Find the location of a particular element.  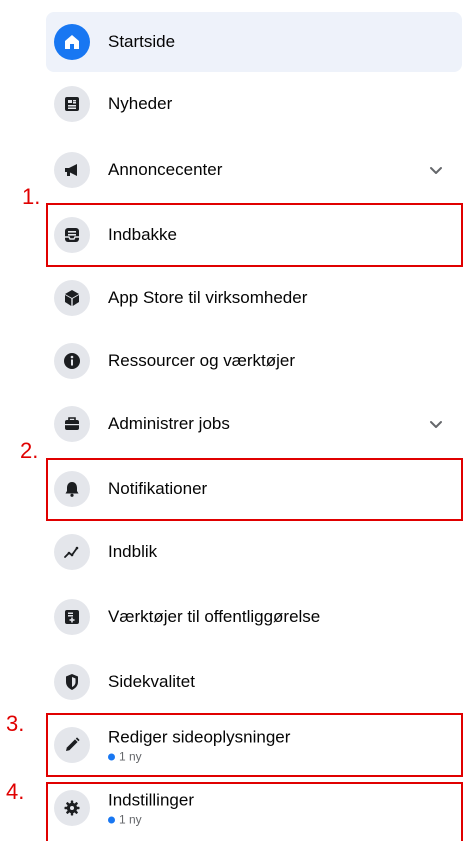

menu-item-label: Rediger sideoplysninger is located at coordinates (199, 737).